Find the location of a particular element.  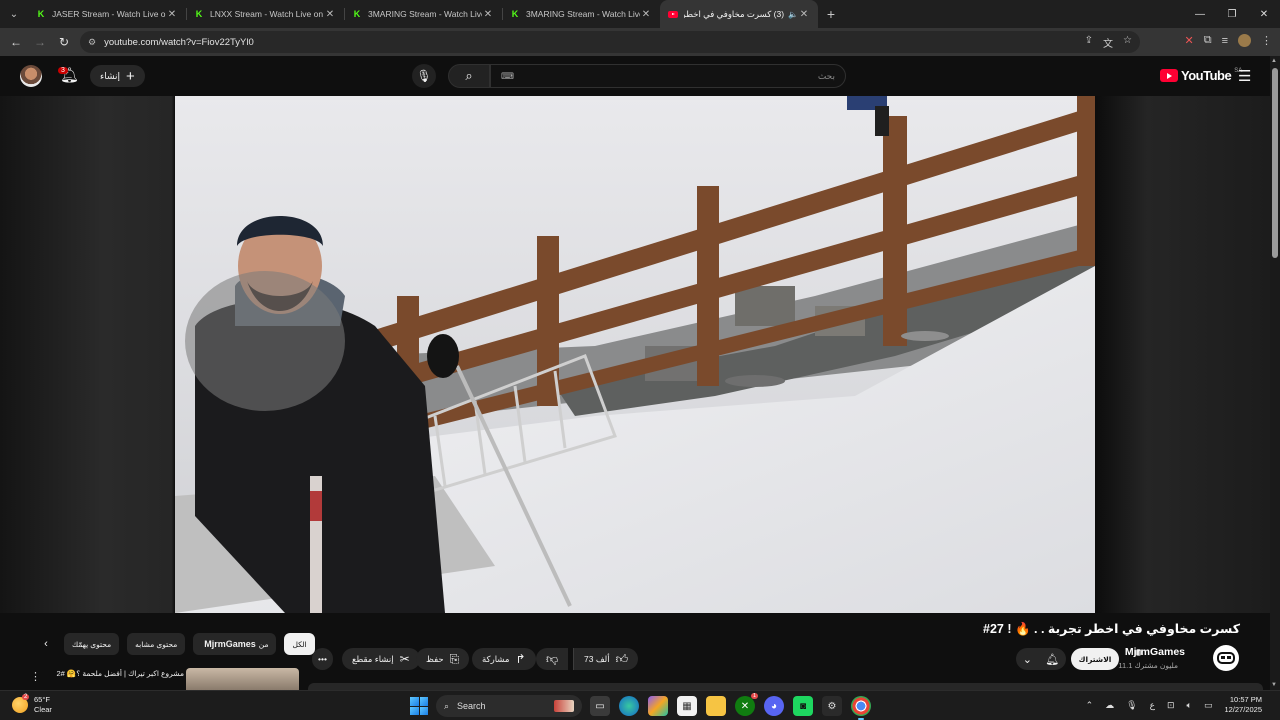

clip-label: إنشاء مقطع is located at coordinates (373, 658).